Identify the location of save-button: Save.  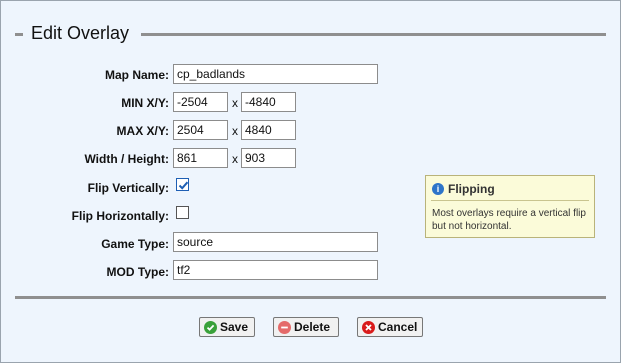
(227, 327).